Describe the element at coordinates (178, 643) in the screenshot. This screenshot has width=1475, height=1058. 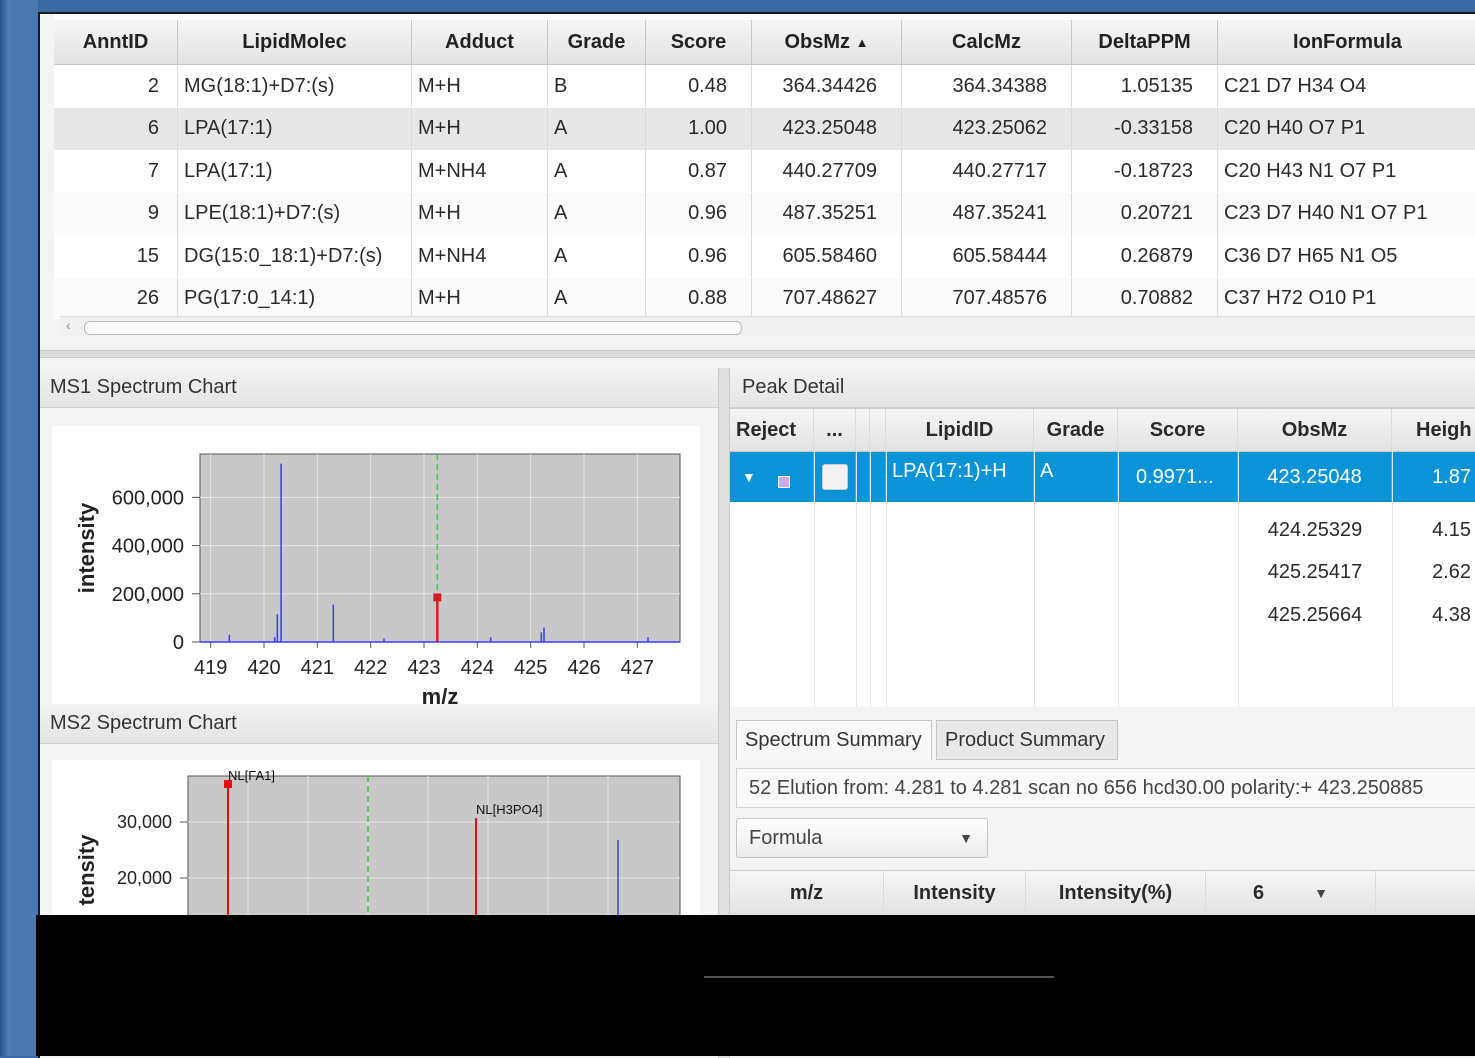
I see `ms1-ytick-label: 0` at that location.